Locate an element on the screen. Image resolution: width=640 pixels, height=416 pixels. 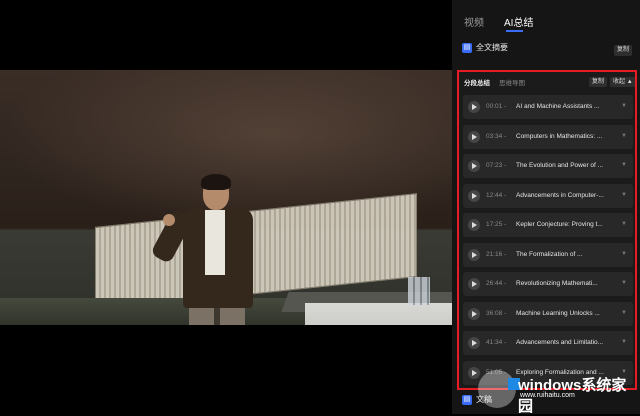
document-icon: ▤ is located at coordinates (467, 48).